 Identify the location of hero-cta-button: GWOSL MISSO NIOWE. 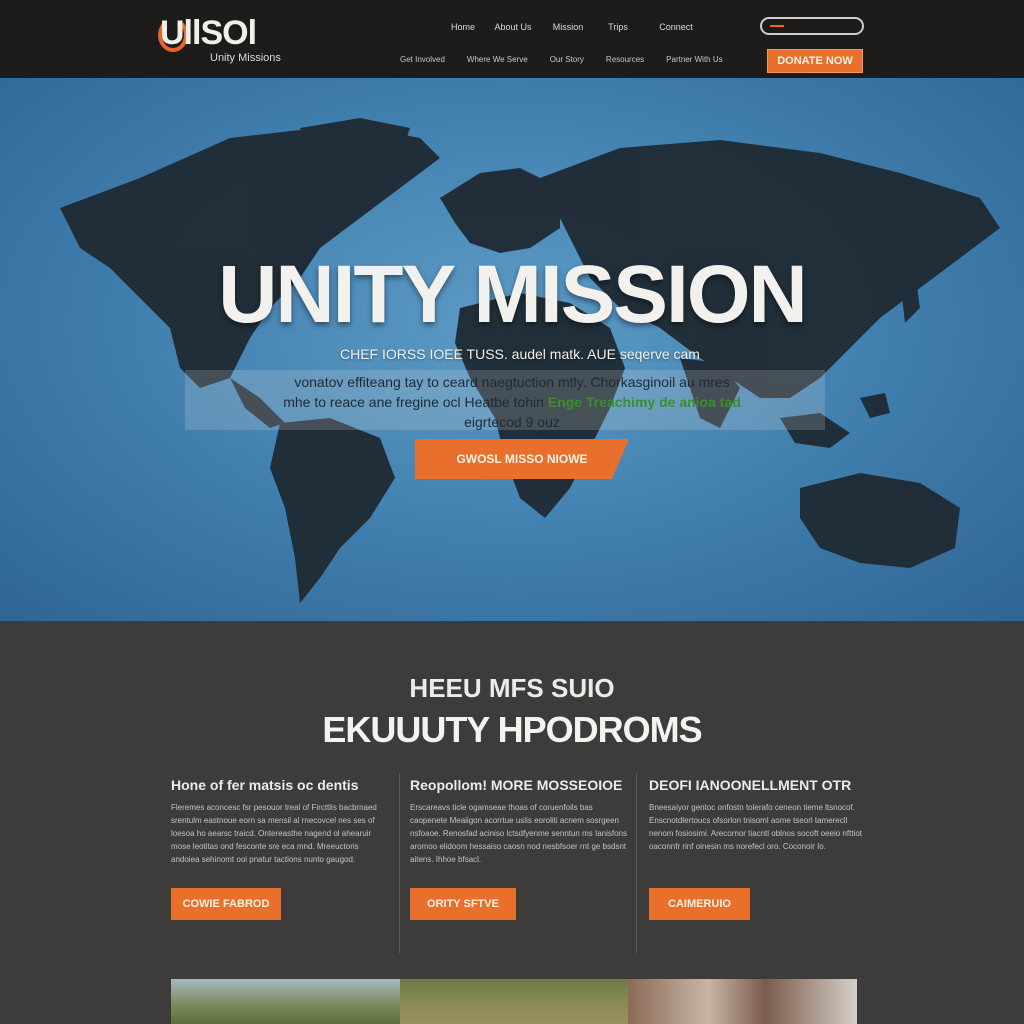
(522, 459).